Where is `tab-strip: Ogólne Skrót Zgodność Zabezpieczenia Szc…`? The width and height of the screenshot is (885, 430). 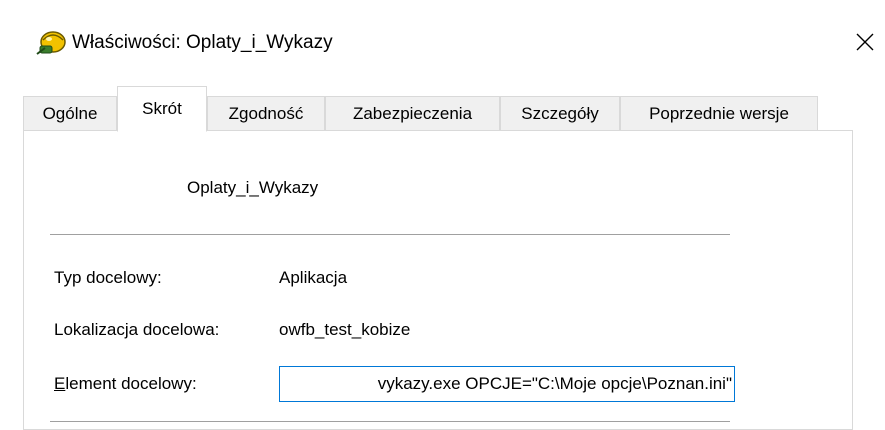
tab-strip: Ogólne Skrót Zgodność Zabezpieczenia Szc… is located at coordinates (442, 109).